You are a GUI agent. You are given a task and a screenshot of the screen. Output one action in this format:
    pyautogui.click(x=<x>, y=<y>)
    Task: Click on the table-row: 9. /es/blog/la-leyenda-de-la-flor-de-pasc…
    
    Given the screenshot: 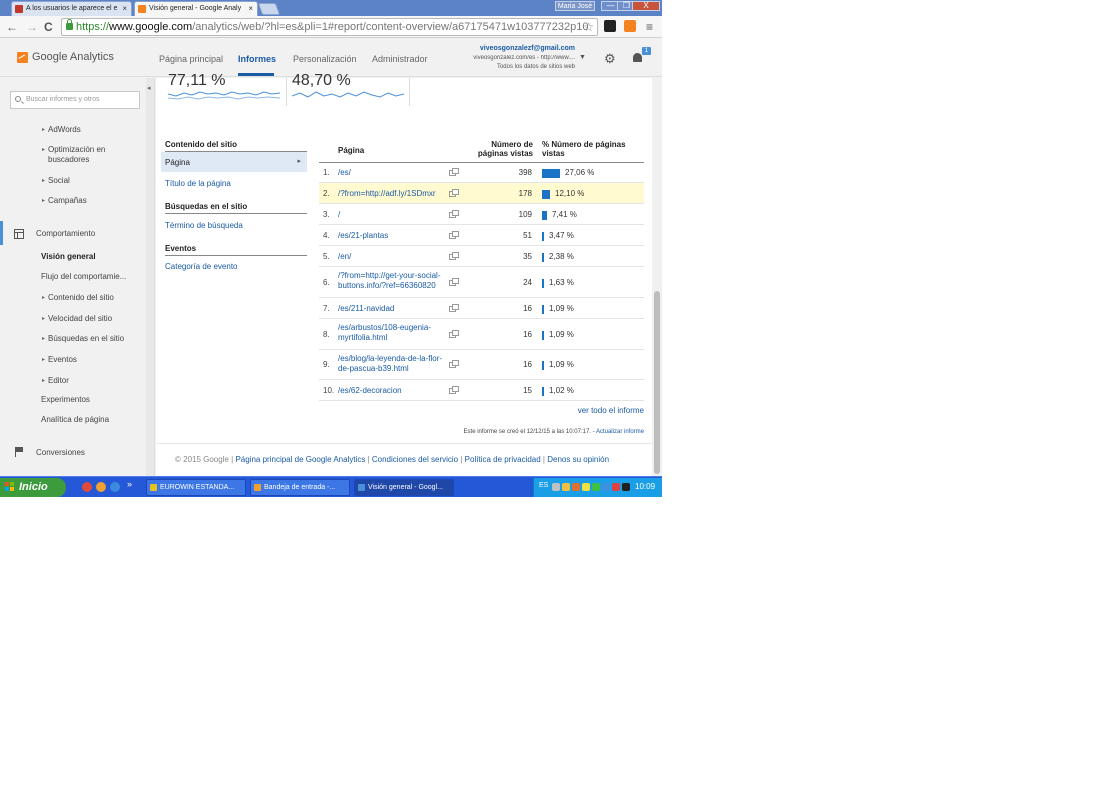 What is the action you would take?
    pyautogui.click(x=481, y=365)
    